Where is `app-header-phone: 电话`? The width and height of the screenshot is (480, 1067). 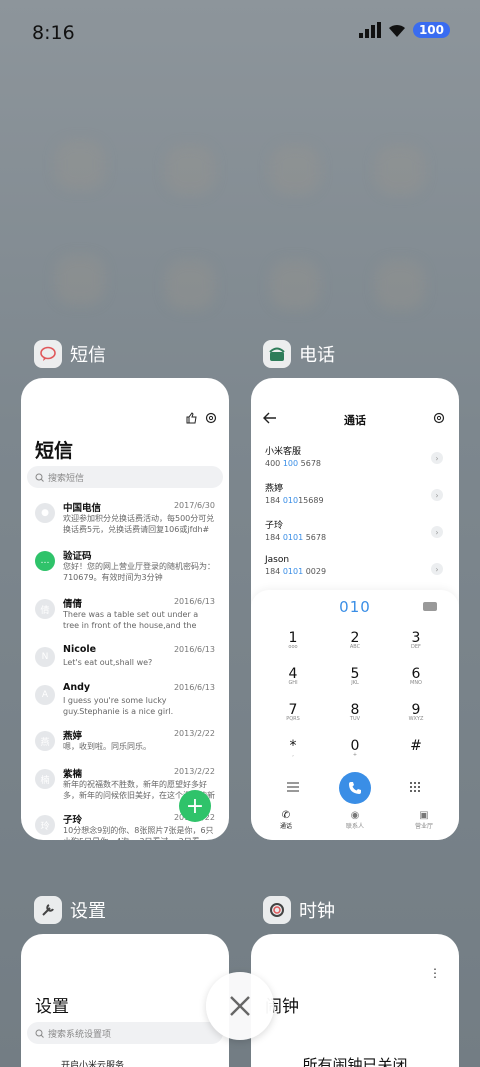 app-header-phone: 电话 is located at coordinates (299, 354).